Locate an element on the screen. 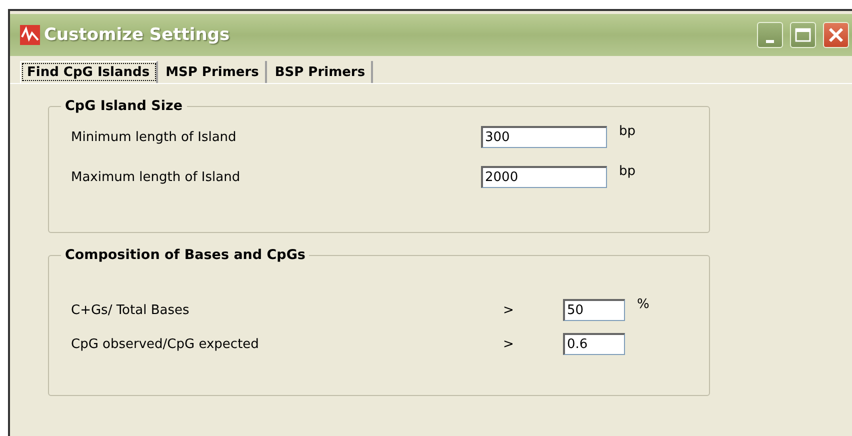 Image resolution: width=852 pixels, height=436 pixels. close-button is located at coordinates (836, 35).